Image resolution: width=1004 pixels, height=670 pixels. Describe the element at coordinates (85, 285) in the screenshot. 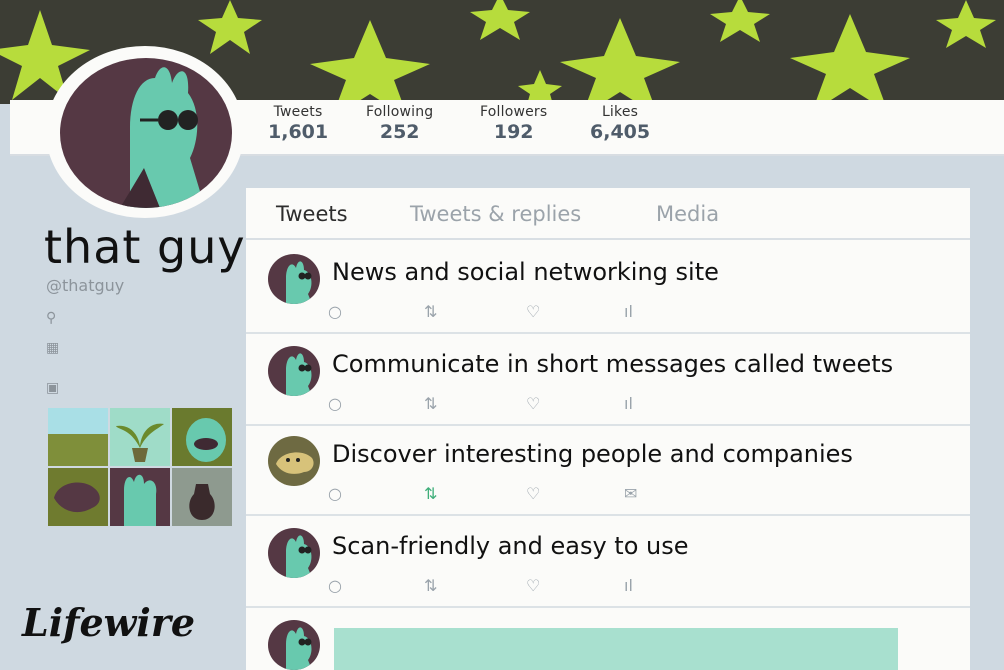

I see `profile-handle: @thatguy` at that location.